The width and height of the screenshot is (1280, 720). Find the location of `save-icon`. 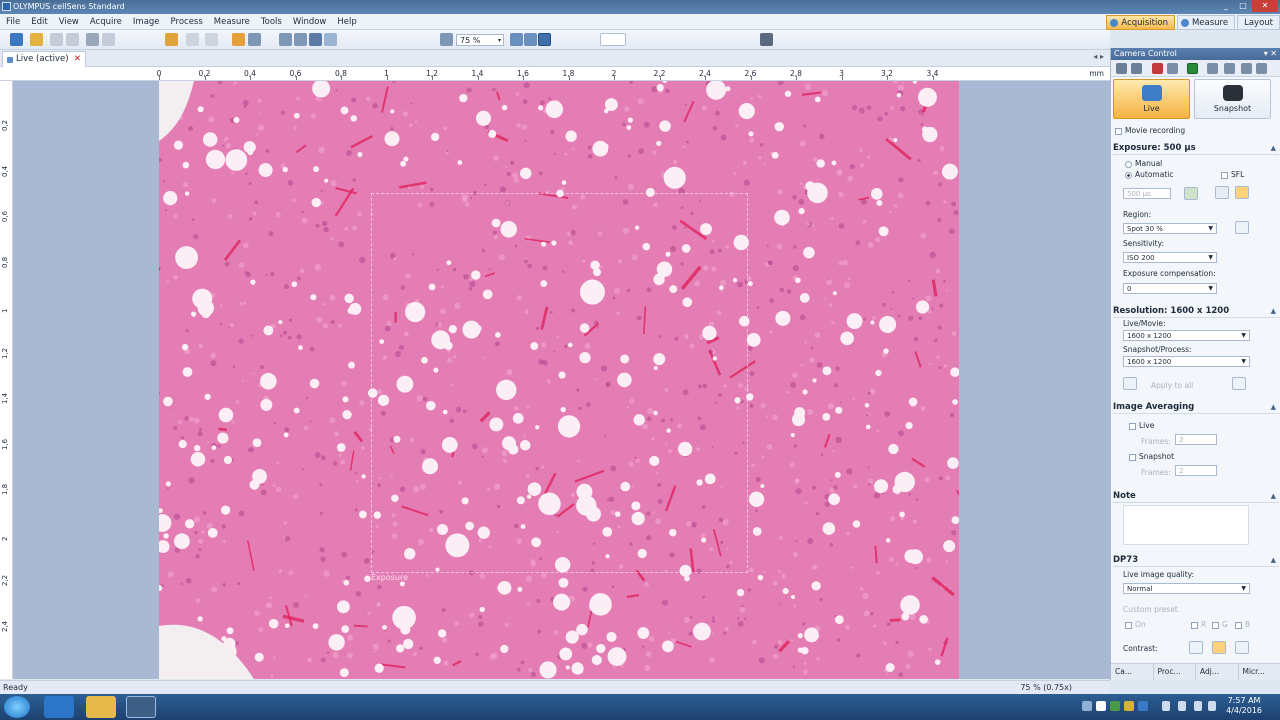

save-icon is located at coordinates (56, 39).